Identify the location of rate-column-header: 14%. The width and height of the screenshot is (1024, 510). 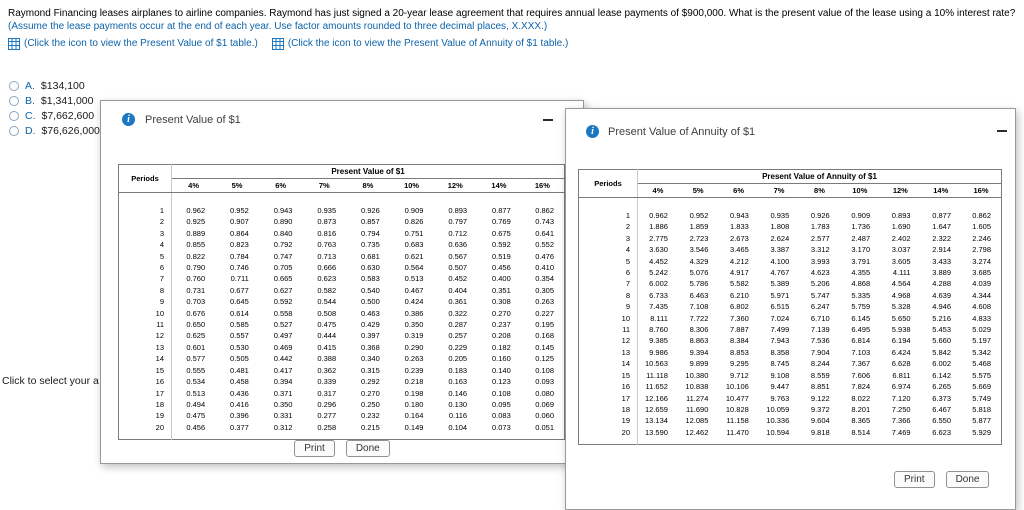
(940, 190).